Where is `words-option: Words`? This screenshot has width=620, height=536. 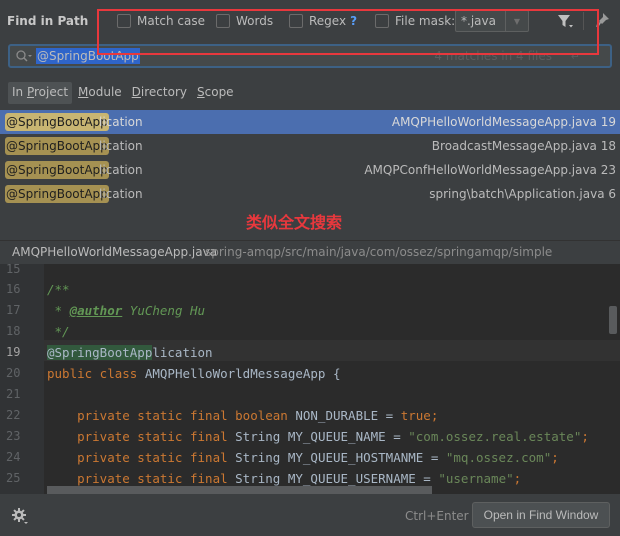 words-option: Words is located at coordinates (244, 21).